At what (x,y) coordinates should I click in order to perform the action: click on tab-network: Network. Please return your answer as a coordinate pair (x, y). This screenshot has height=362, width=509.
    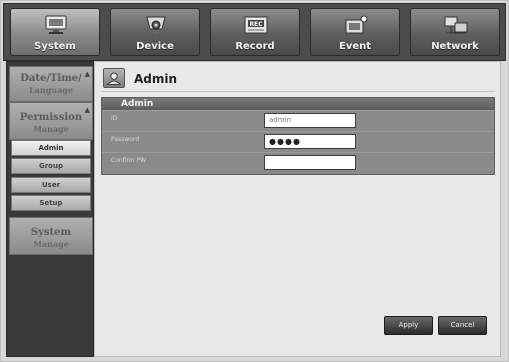
    Looking at the image, I should click on (455, 32).